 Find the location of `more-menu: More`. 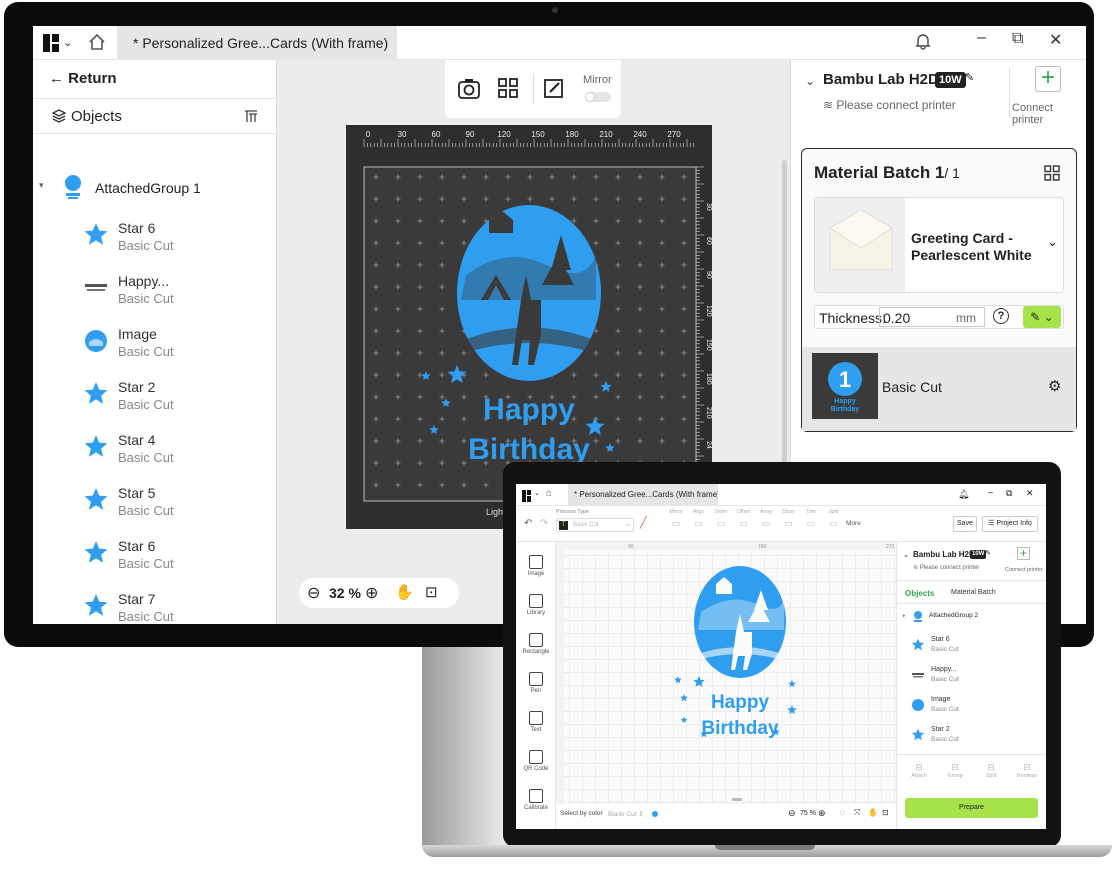

more-menu: More is located at coordinates (853, 523).